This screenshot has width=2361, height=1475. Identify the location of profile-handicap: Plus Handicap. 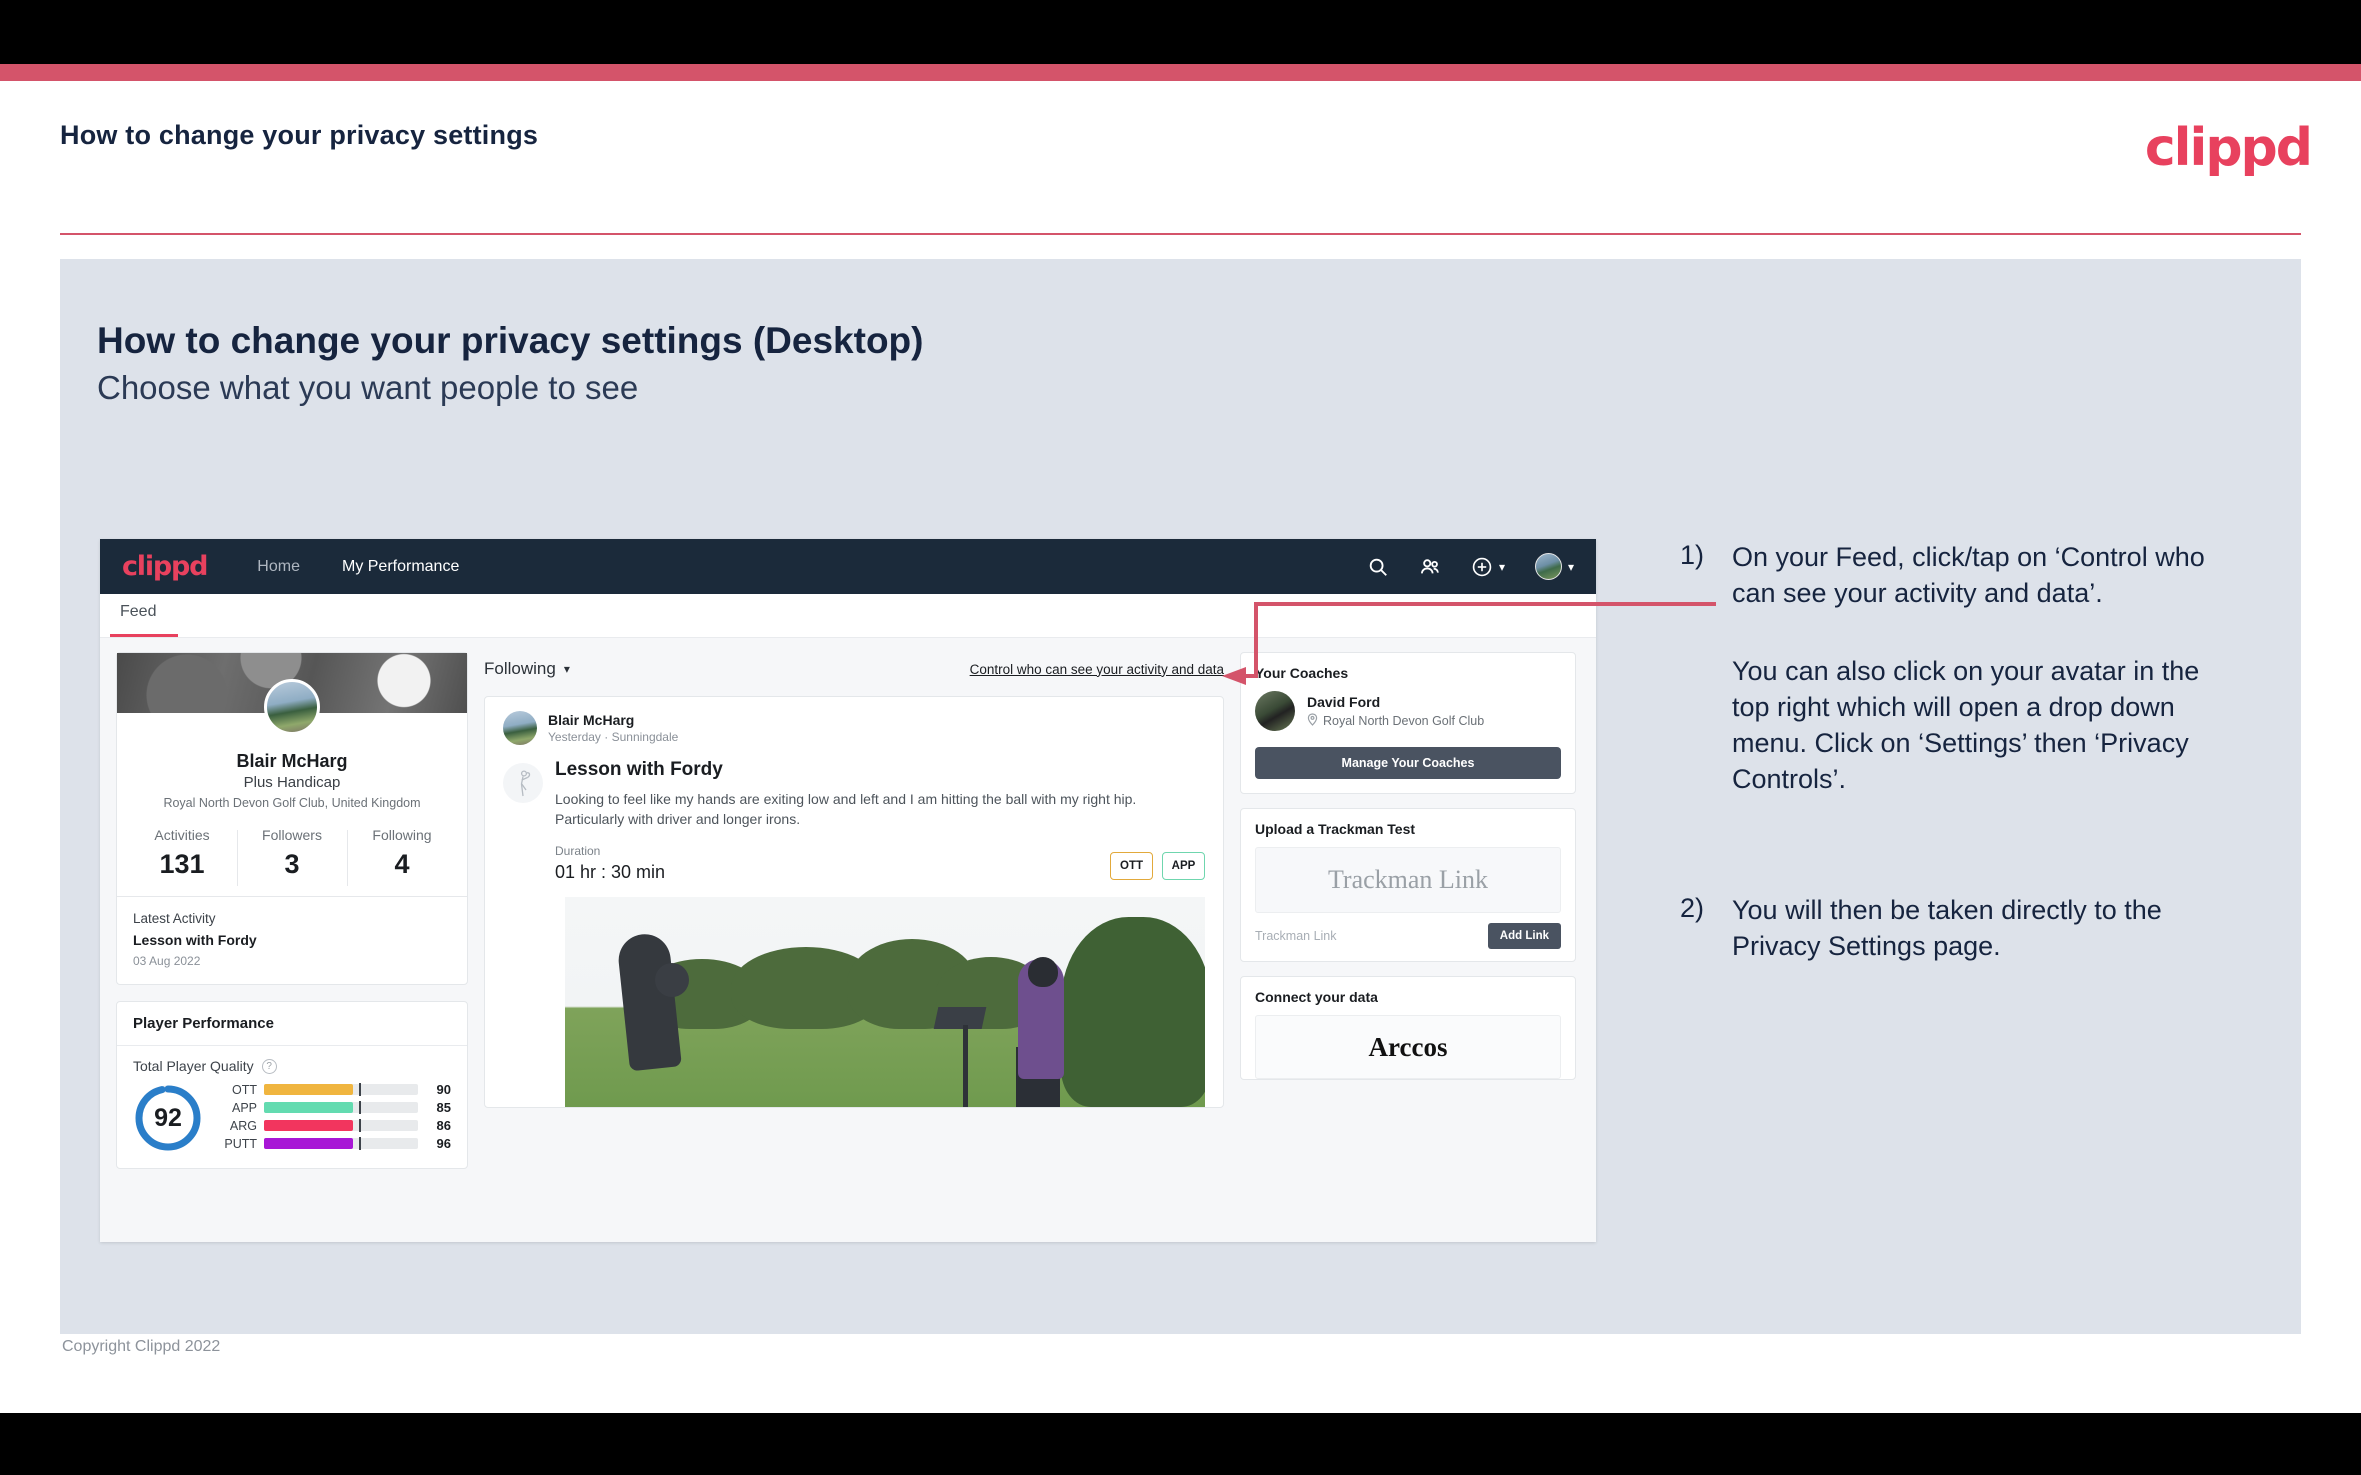
(292, 782).